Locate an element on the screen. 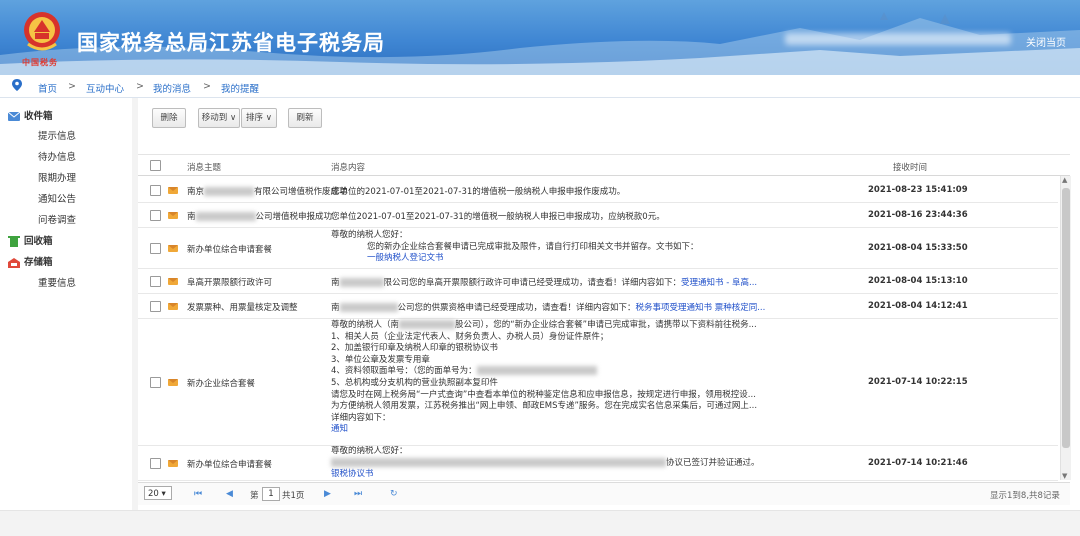  sidebar-group-recycle: 回收箱 is located at coordinates (30, 240).